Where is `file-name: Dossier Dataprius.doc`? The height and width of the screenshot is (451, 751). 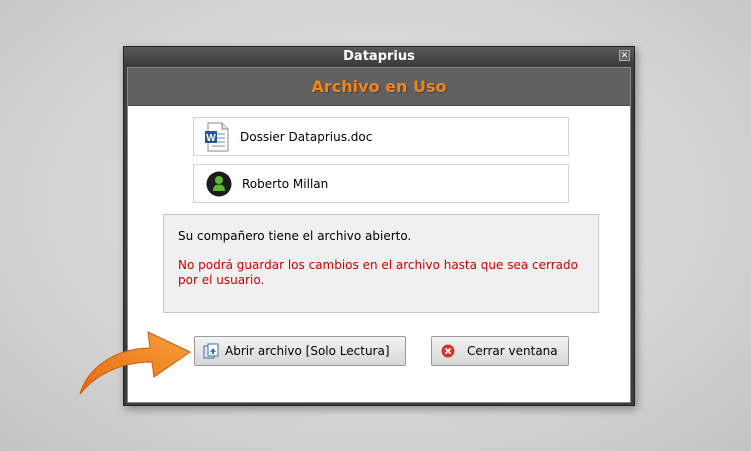 file-name: Dossier Dataprius.doc is located at coordinates (306, 136).